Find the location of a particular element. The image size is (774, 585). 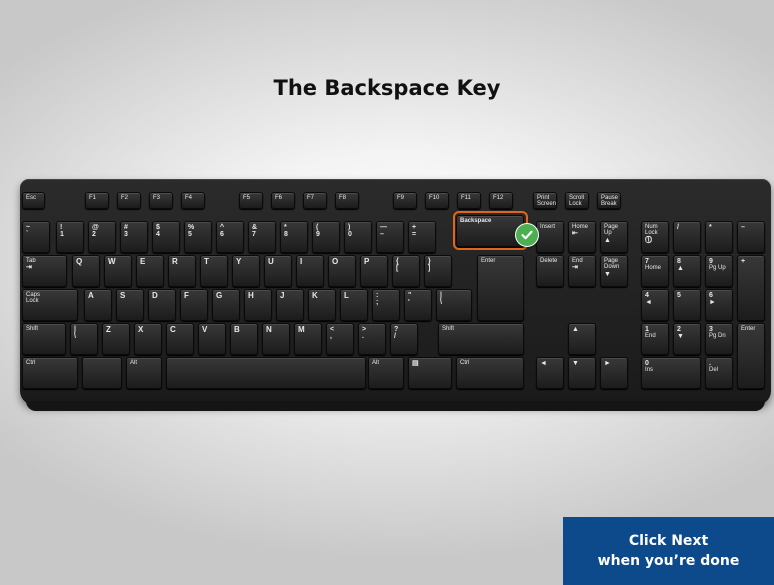

key-f10: F10 is located at coordinates (437, 200).